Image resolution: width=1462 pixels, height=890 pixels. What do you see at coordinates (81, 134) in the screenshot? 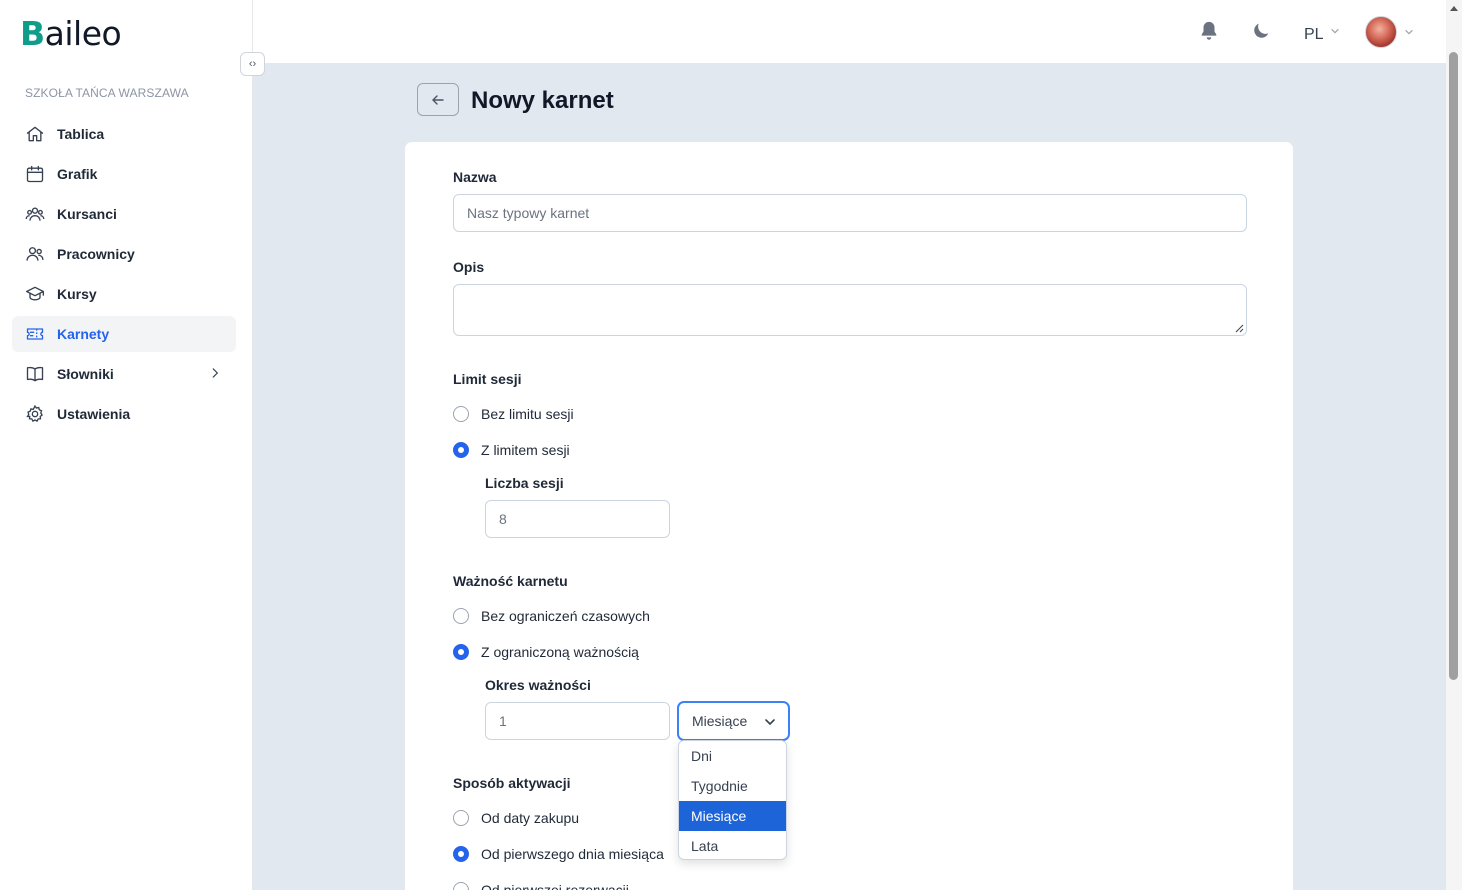
I see `sidebar-item-label: Tablica` at bounding box center [81, 134].